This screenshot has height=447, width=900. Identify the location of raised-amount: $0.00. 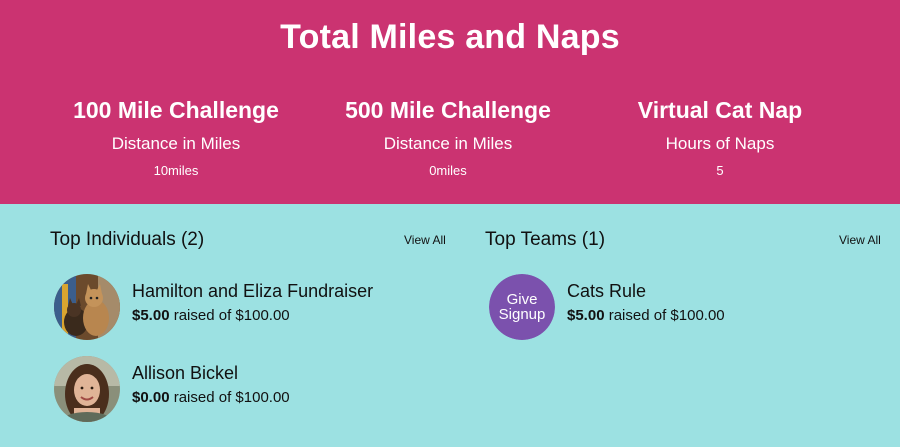
(151, 397).